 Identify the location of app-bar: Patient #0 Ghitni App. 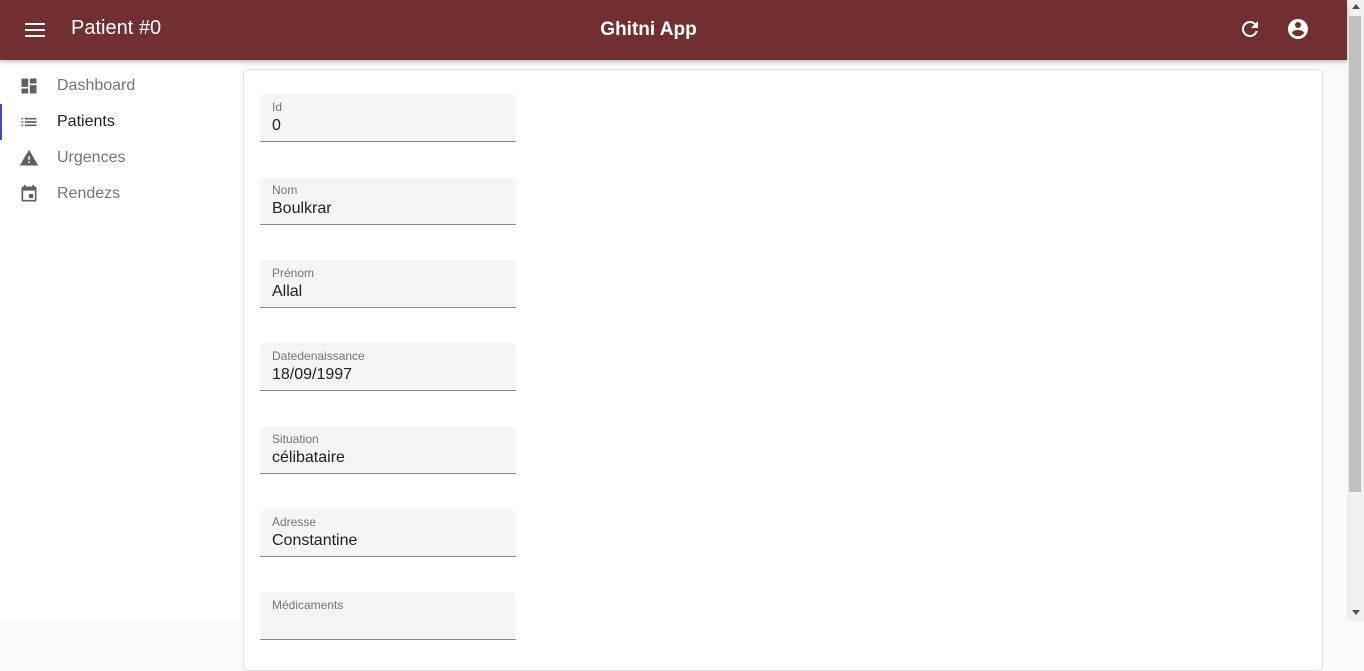
(673, 30).